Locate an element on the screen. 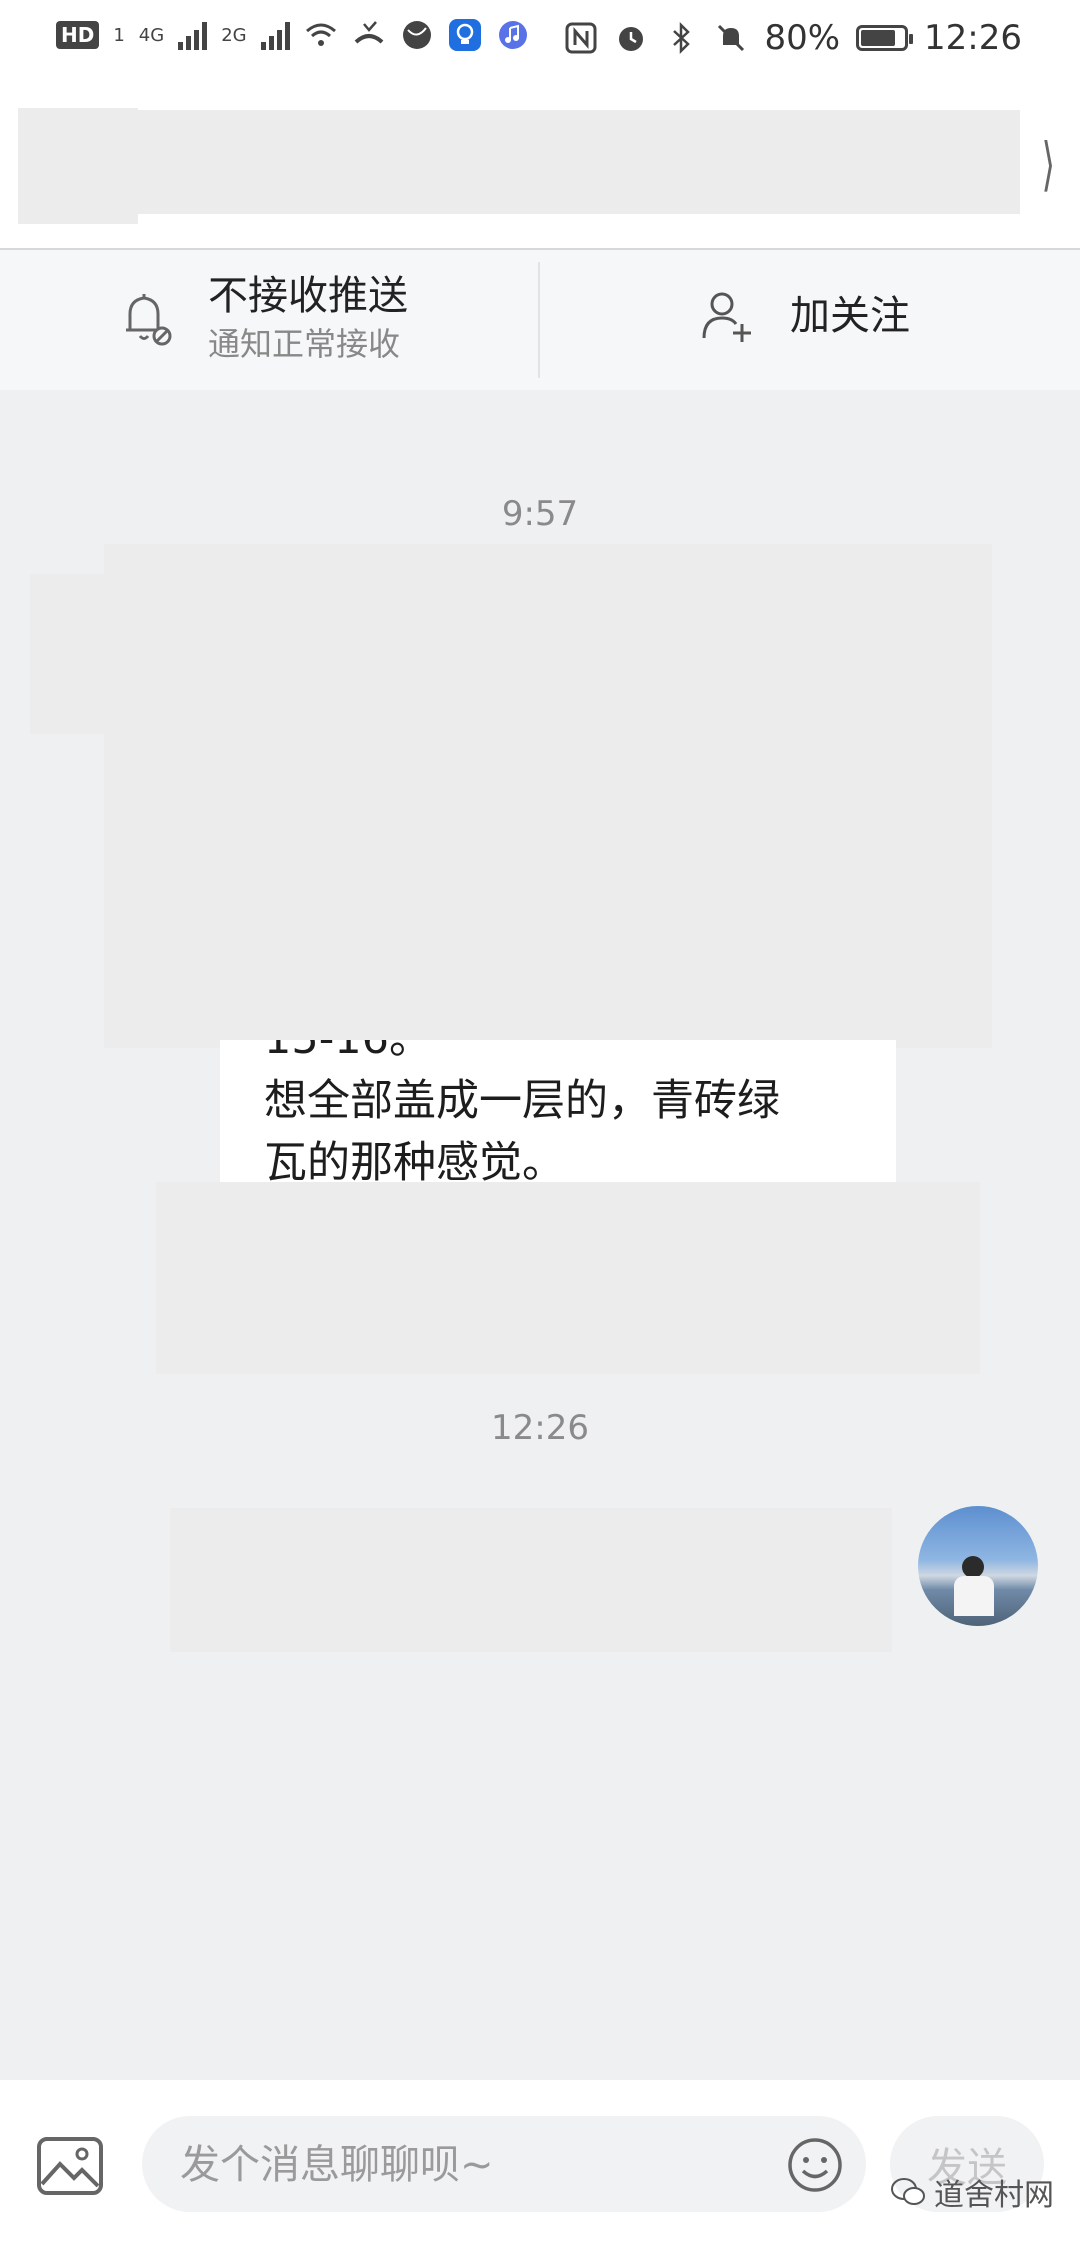  wechat-icon is located at coordinates (908, 2191).